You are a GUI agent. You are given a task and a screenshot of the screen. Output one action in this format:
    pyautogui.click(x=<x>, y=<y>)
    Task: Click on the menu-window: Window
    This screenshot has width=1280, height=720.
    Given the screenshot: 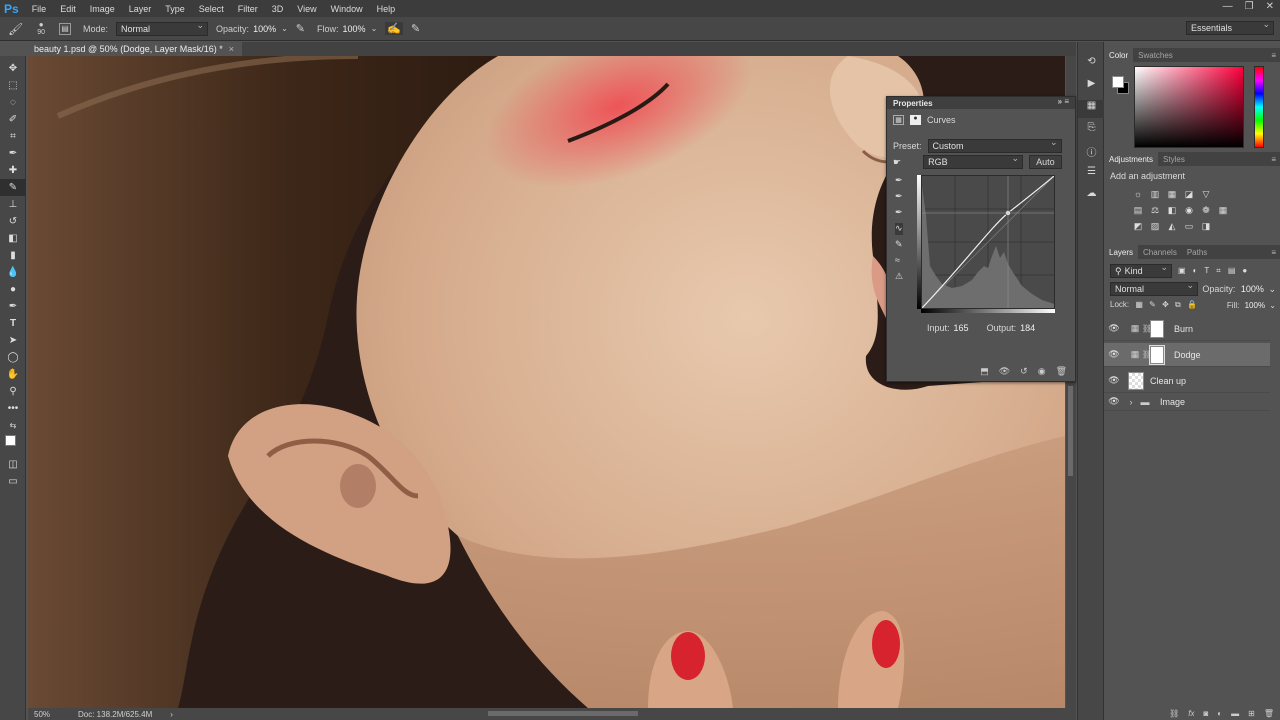 What is the action you would take?
    pyautogui.click(x=347, y=9)
    